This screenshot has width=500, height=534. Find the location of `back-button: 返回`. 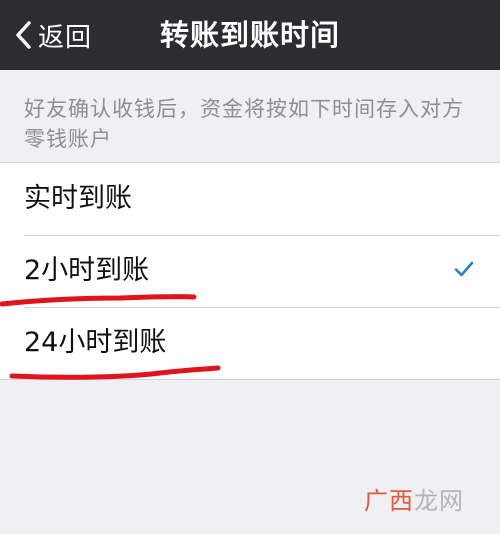

back-button: 返回 is located at coordinates (53, 35).